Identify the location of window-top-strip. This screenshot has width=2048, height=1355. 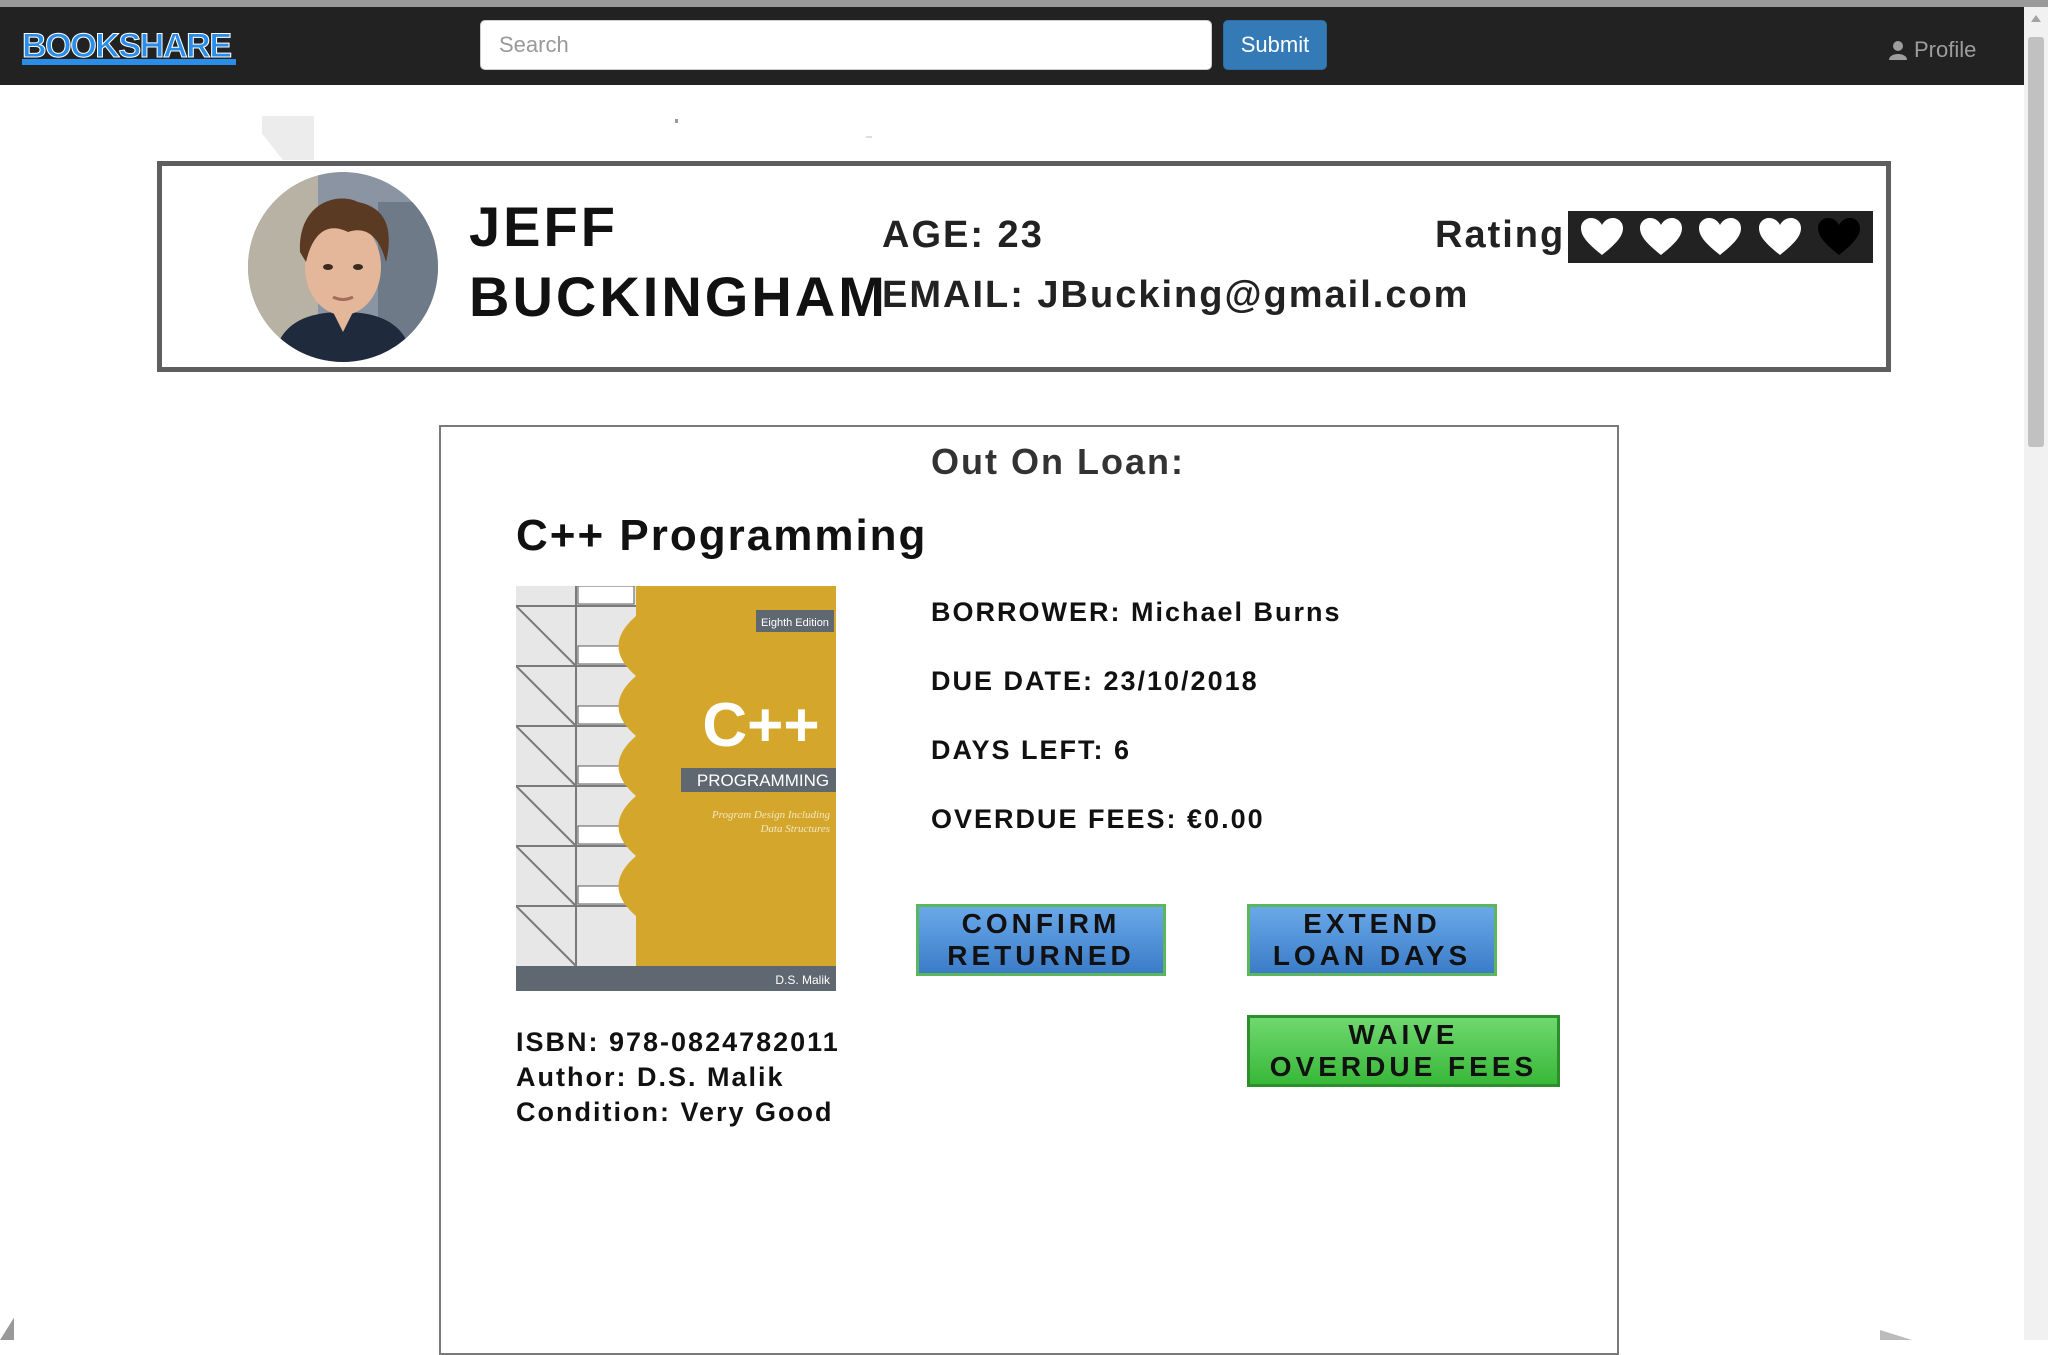
(1024, 3).